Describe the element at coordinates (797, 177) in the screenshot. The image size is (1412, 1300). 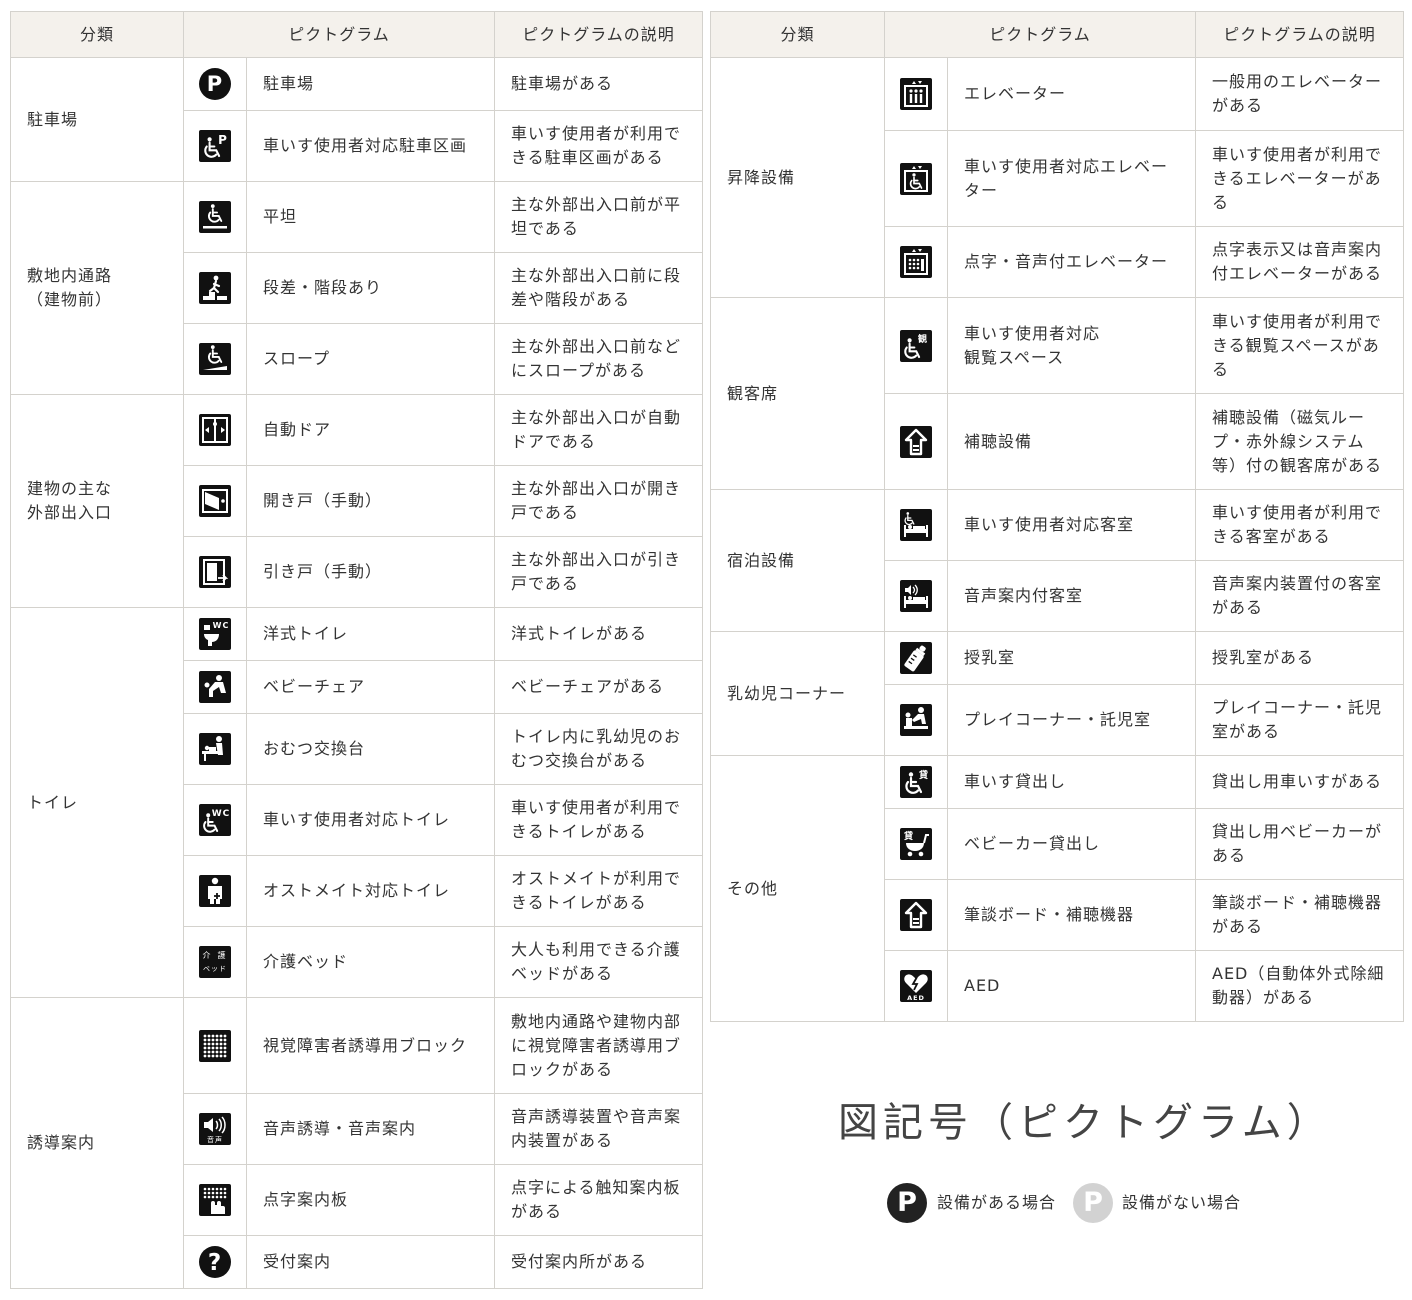
I see `category-cell: 昇降設備` at that location.